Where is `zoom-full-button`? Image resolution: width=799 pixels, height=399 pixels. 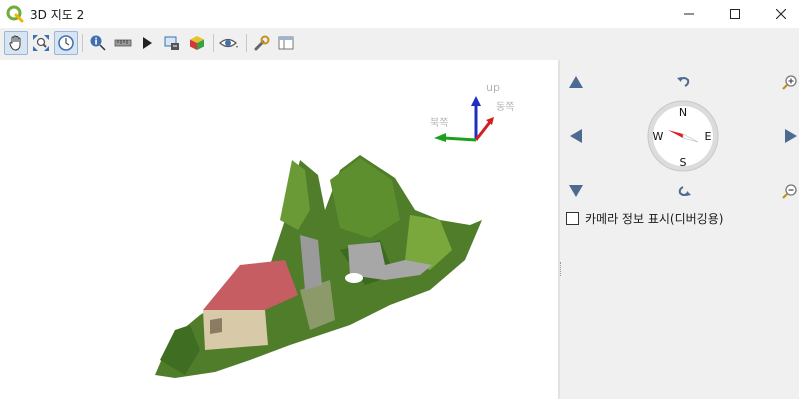
zoom-full-button is located at coordinates (41, 43).